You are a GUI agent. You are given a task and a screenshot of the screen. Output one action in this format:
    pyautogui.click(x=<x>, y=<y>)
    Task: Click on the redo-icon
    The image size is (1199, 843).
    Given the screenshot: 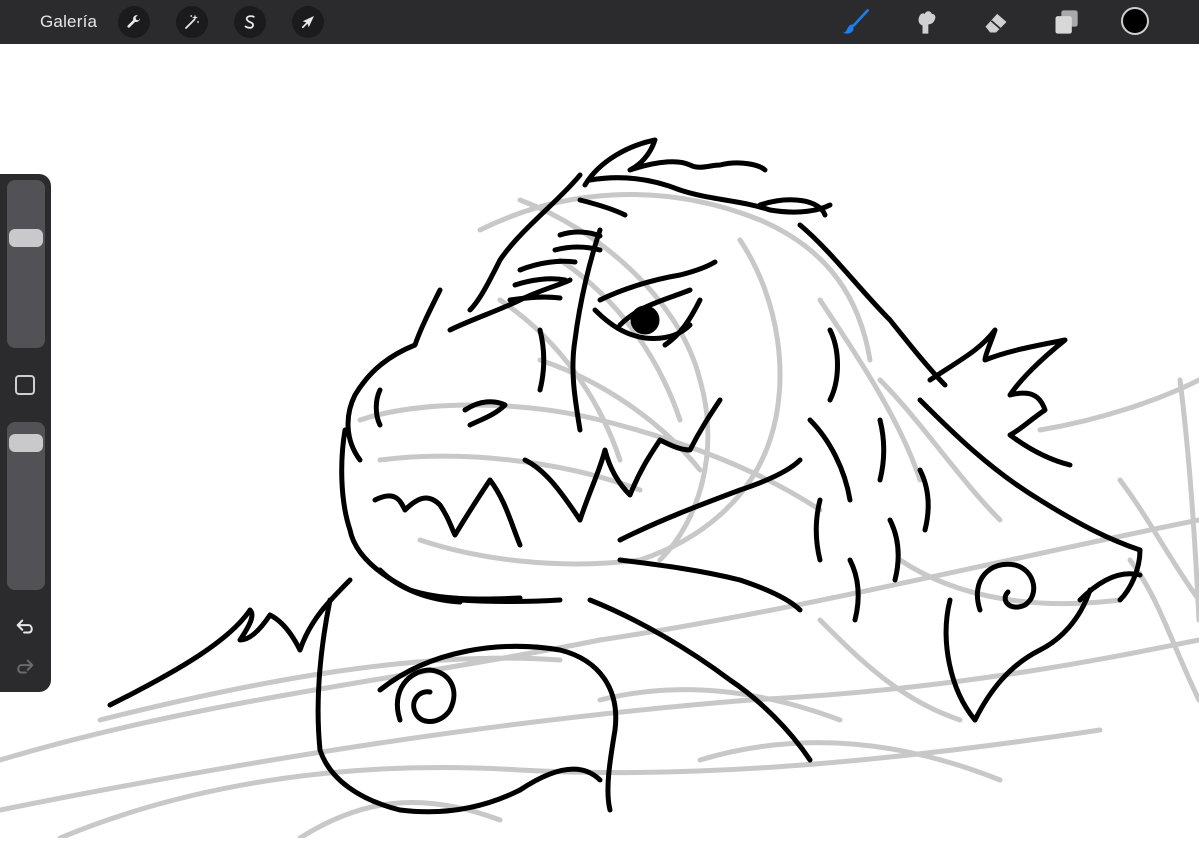 What is the action you would take?
    pyautogui.click(x=25, y=666)
    